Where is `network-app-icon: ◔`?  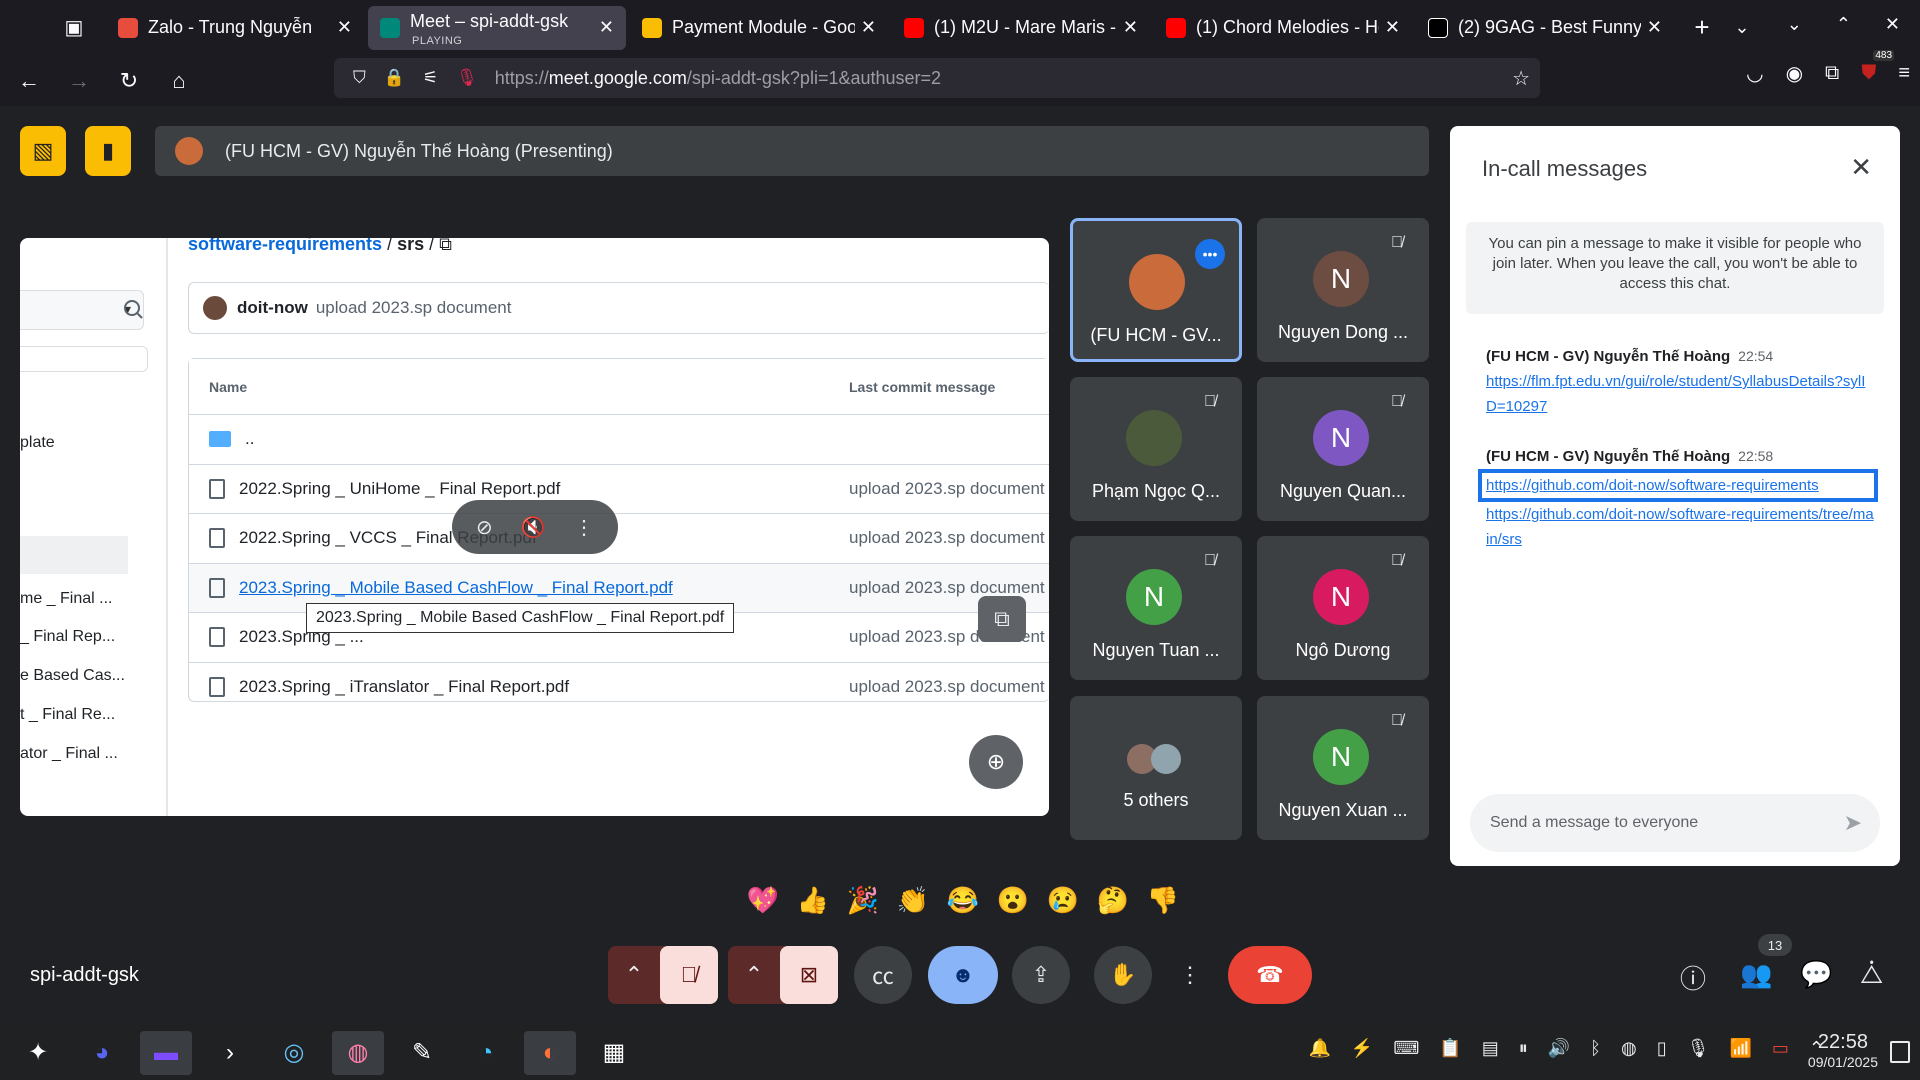
network-app-icon: ◔ is located at coordinates (486, 1053).